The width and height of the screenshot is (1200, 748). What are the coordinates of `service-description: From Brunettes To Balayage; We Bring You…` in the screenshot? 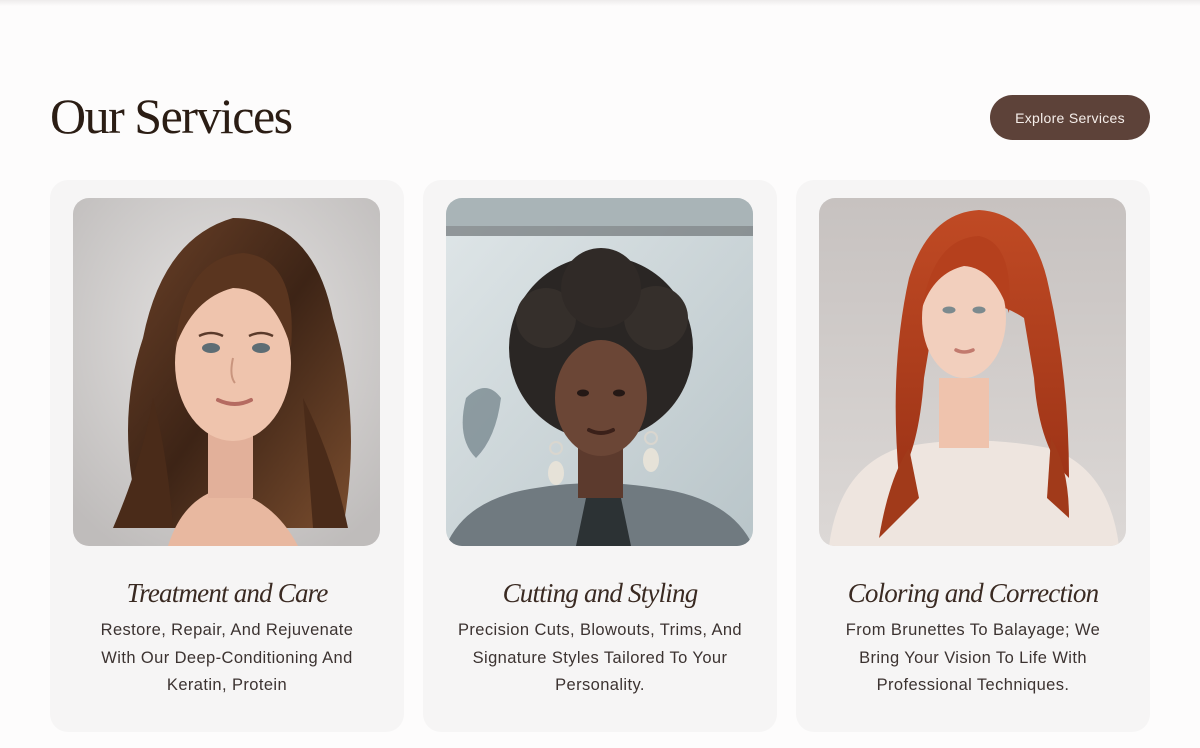 It's located at (973, 657).